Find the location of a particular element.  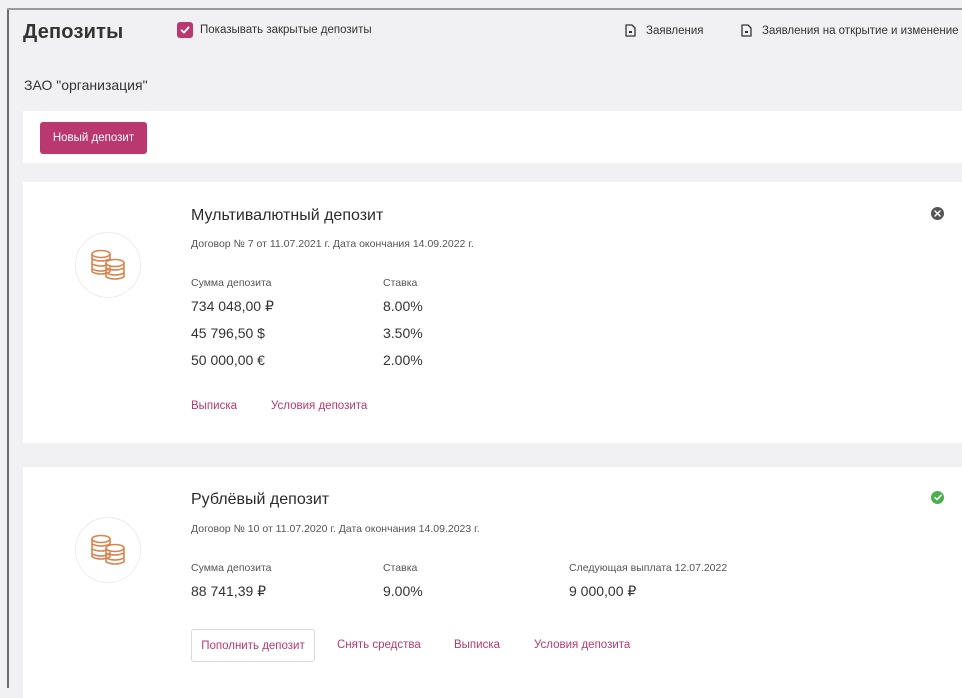

deposit-amount: 88 741,39 ₽ is located at coordinates (229, 591).